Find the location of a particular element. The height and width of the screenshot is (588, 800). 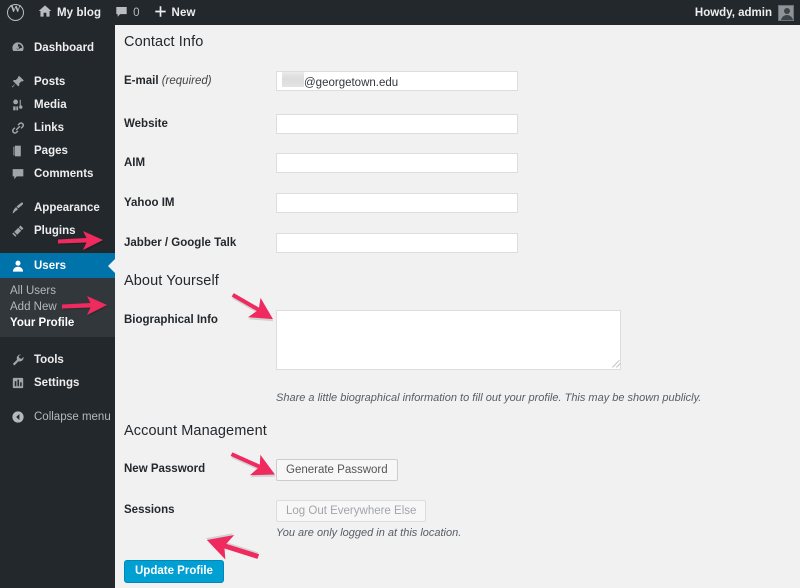

website-field is located at coordinates (397, 124).